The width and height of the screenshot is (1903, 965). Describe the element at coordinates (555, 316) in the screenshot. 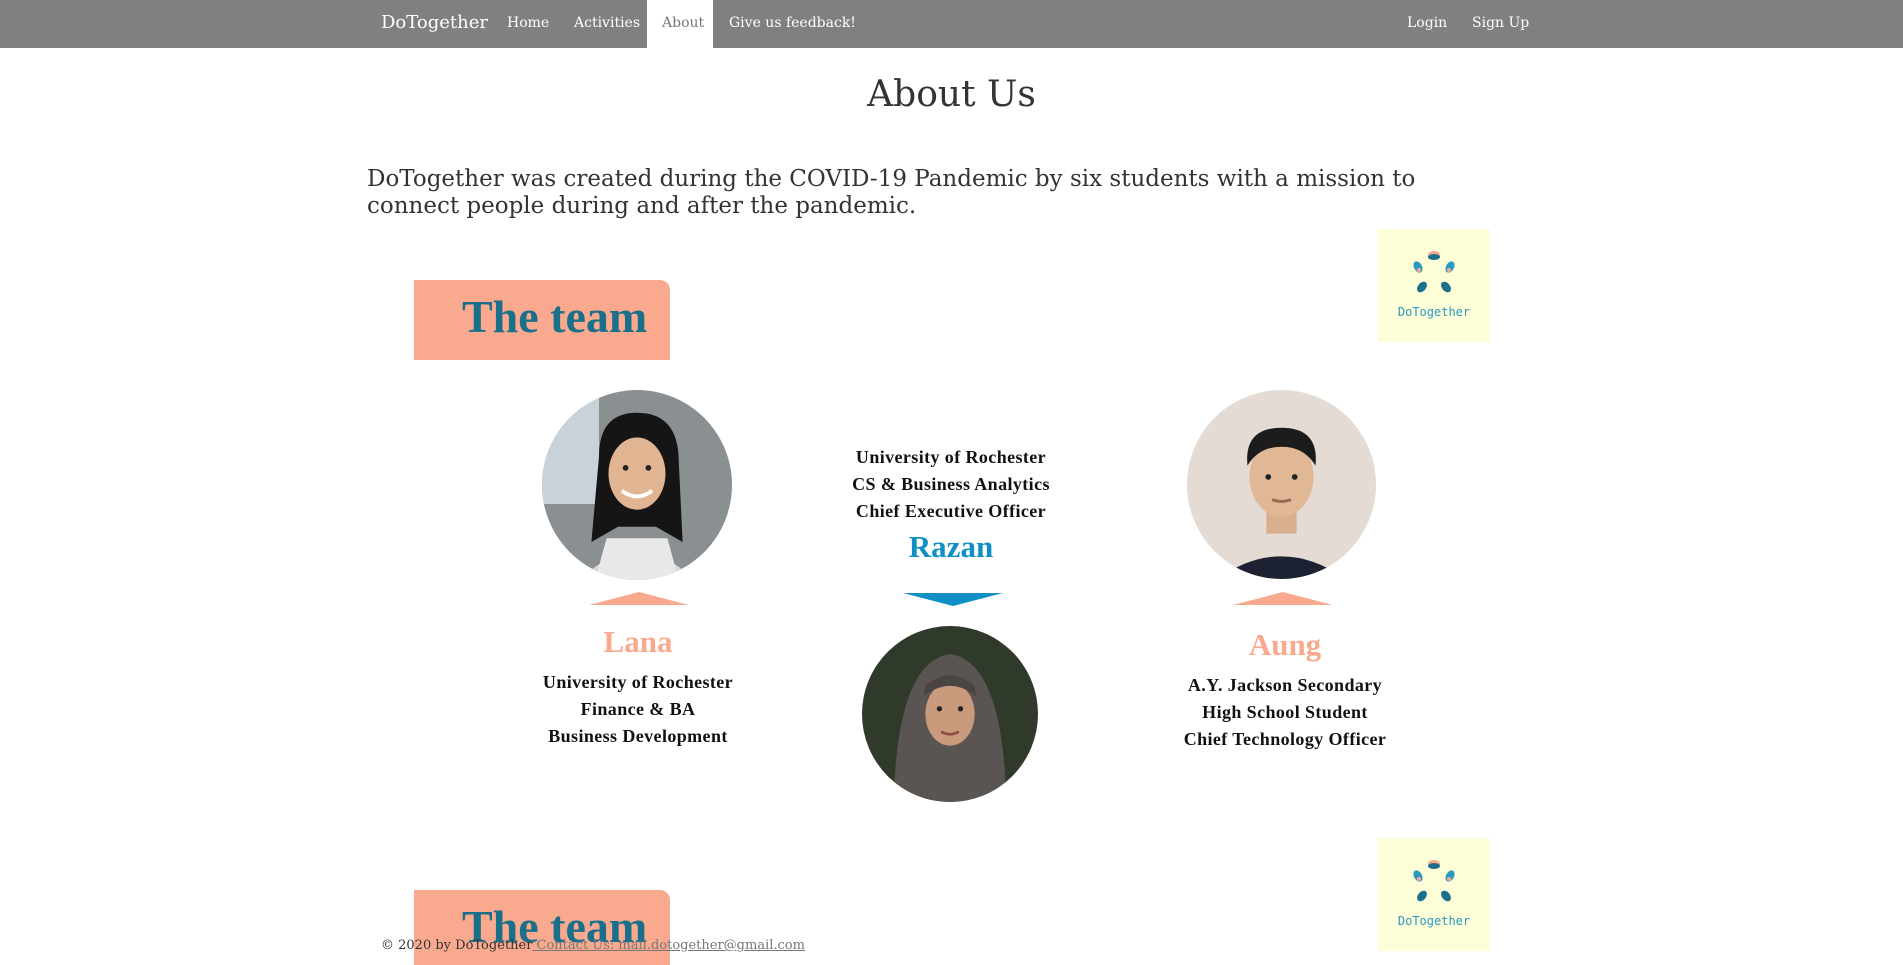

I see `team-banner-title: The team` at that location.